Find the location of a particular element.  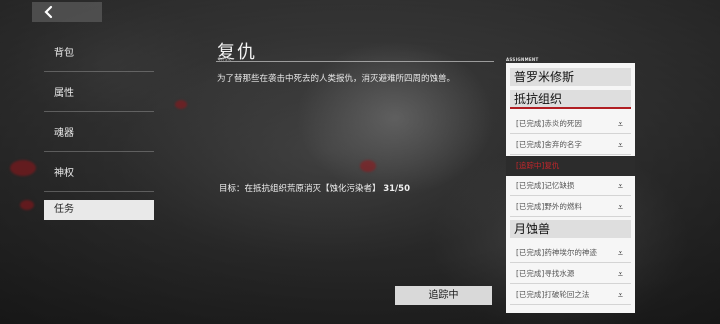

side-menu: 背包 属性 魂器 神权 任务 is located at coordinates (99, 130).